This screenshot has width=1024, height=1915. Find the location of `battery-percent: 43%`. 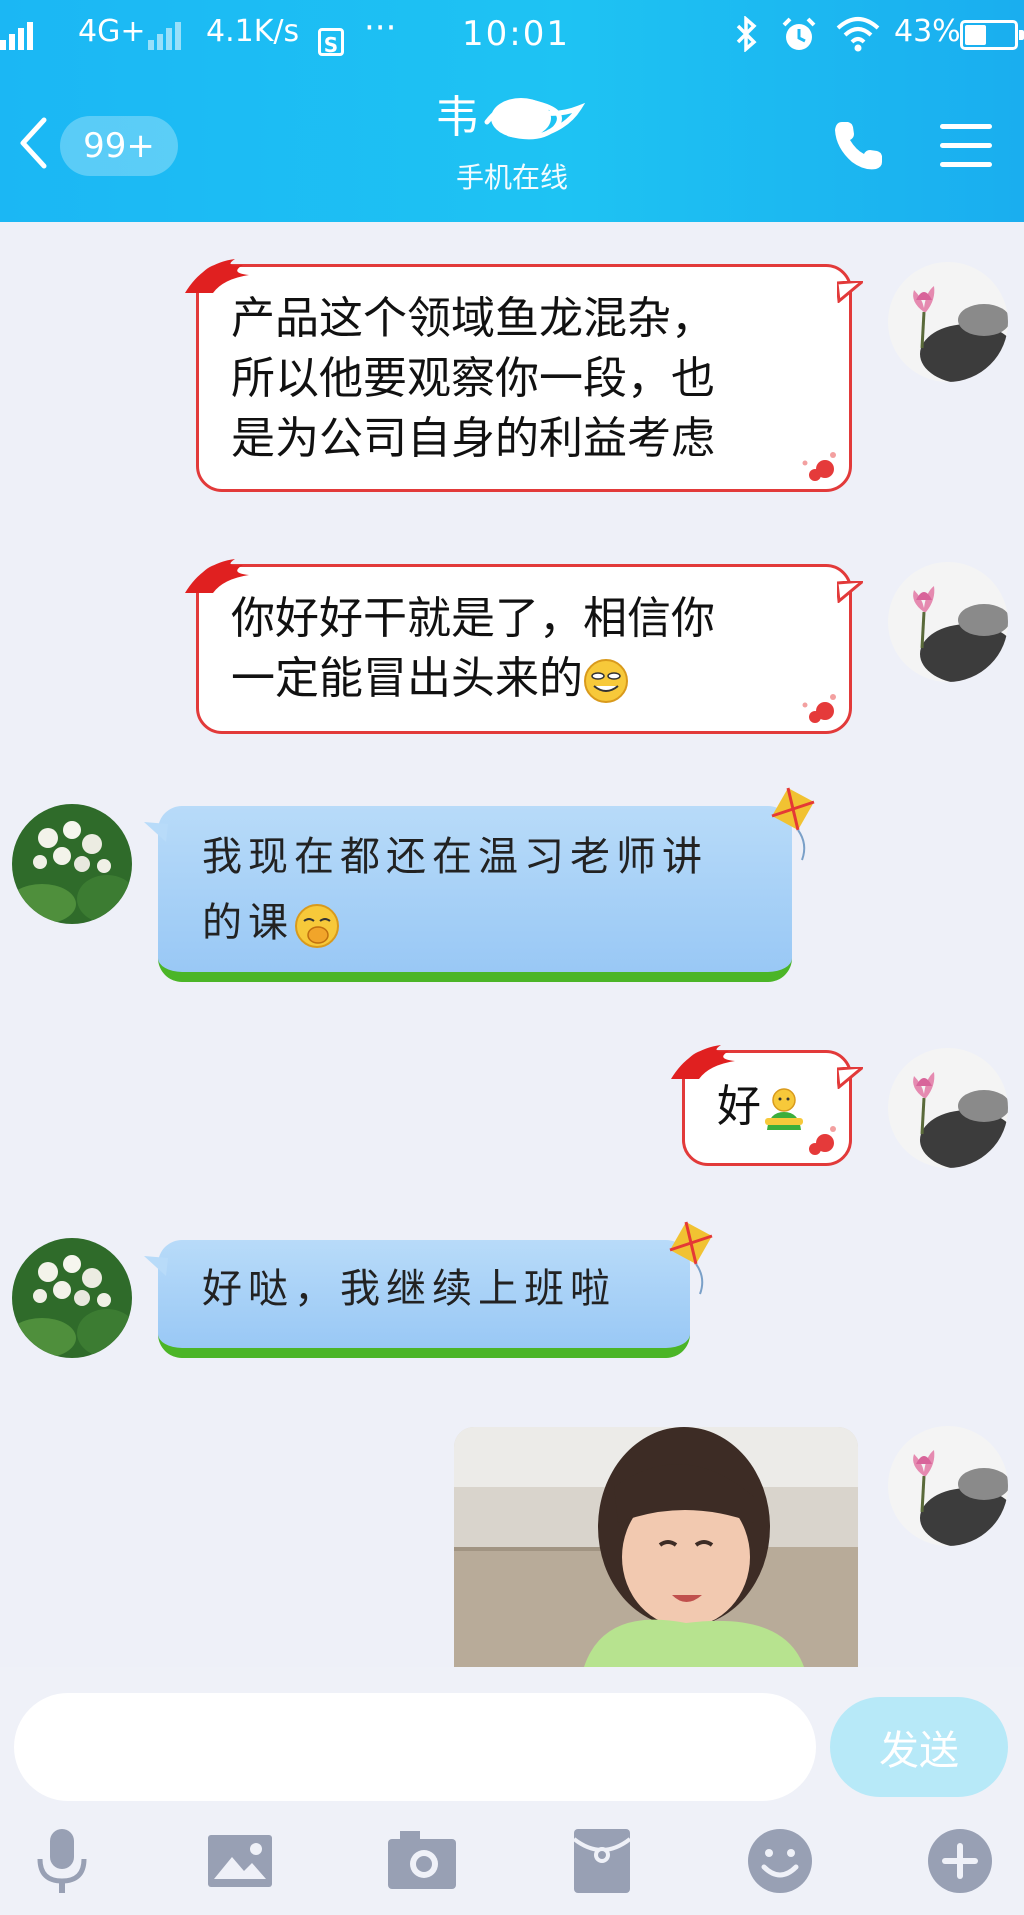

battery-percent: 43% is located at coordinates (927, 31).